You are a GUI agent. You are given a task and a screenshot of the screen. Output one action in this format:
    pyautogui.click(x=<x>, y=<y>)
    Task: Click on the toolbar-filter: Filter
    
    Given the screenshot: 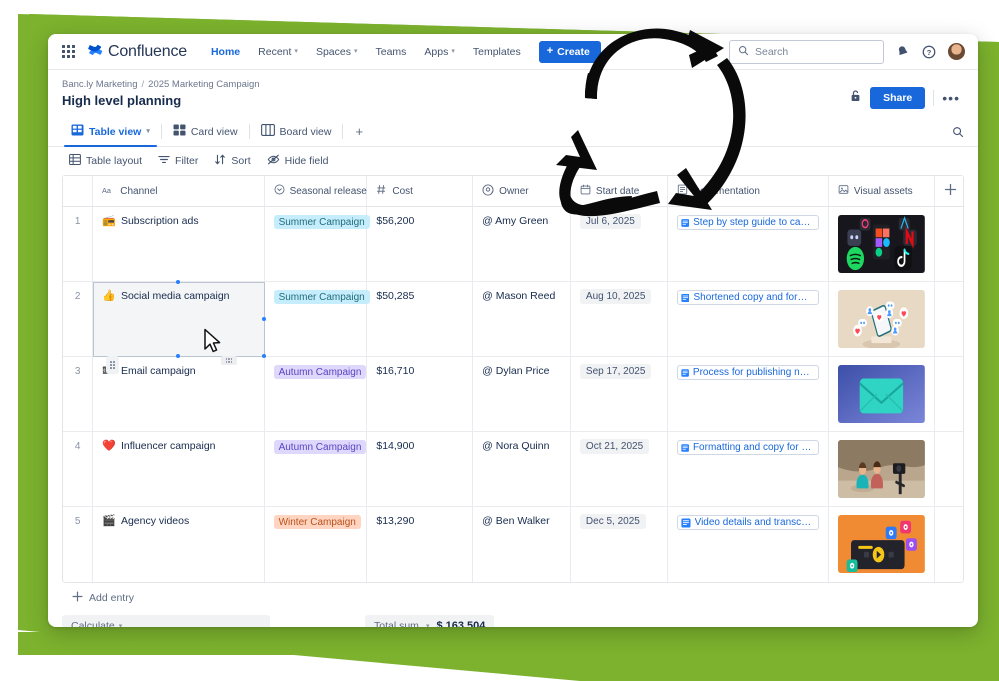 What is the action you would take?
    pyautogui.click(x=178, y=161)
    